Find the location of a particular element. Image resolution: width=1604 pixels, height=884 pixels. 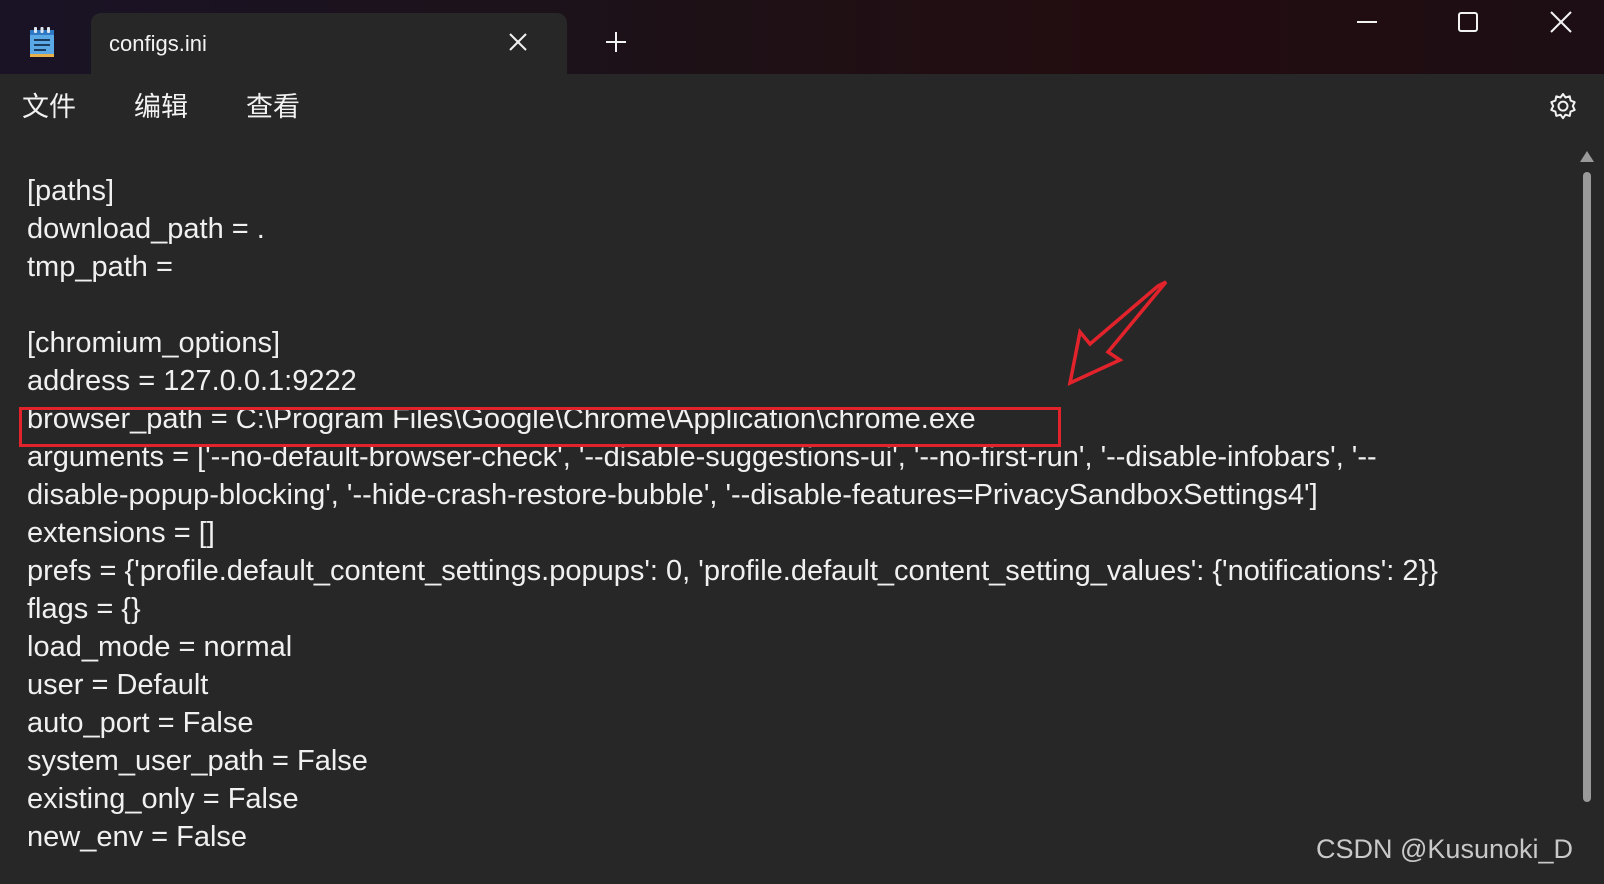

editor-line: load_mode = normal is located at coordinates (160, 647).